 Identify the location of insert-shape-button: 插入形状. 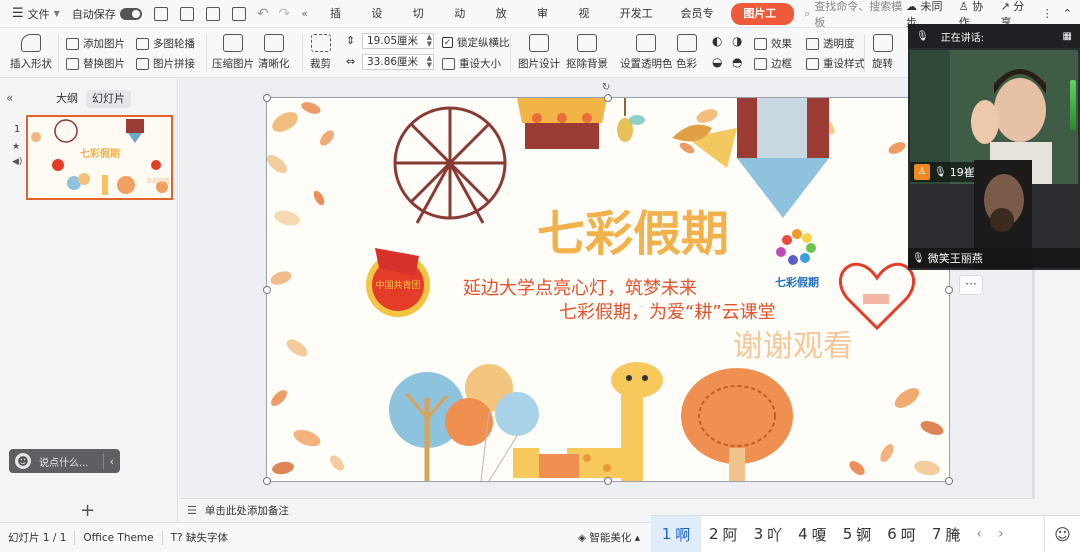
(31, 52).